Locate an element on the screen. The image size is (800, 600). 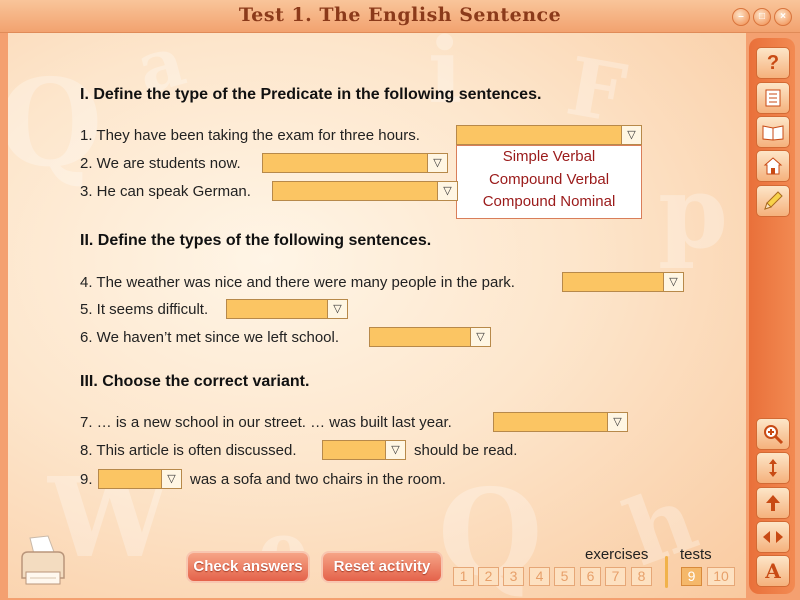
test-page-button: 10 is located at coordinates (721, 576).